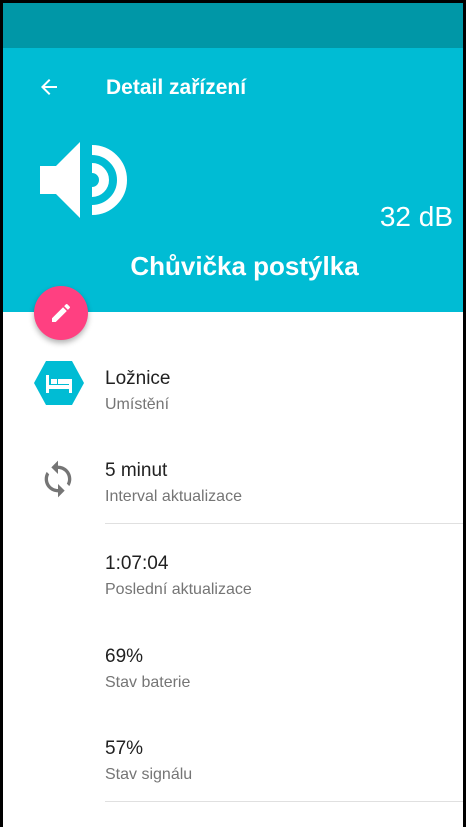  Describe the element at coordinates (137, 563) in the screenshot. I see `last-update-value: 1:07:04` at that location.